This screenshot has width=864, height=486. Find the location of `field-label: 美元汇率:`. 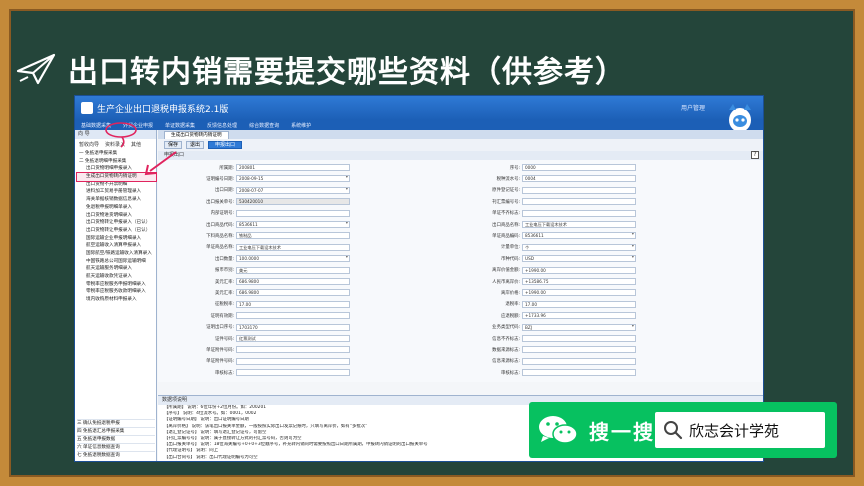

field-label: 美元汇率: is located at coordinates (224, 293).